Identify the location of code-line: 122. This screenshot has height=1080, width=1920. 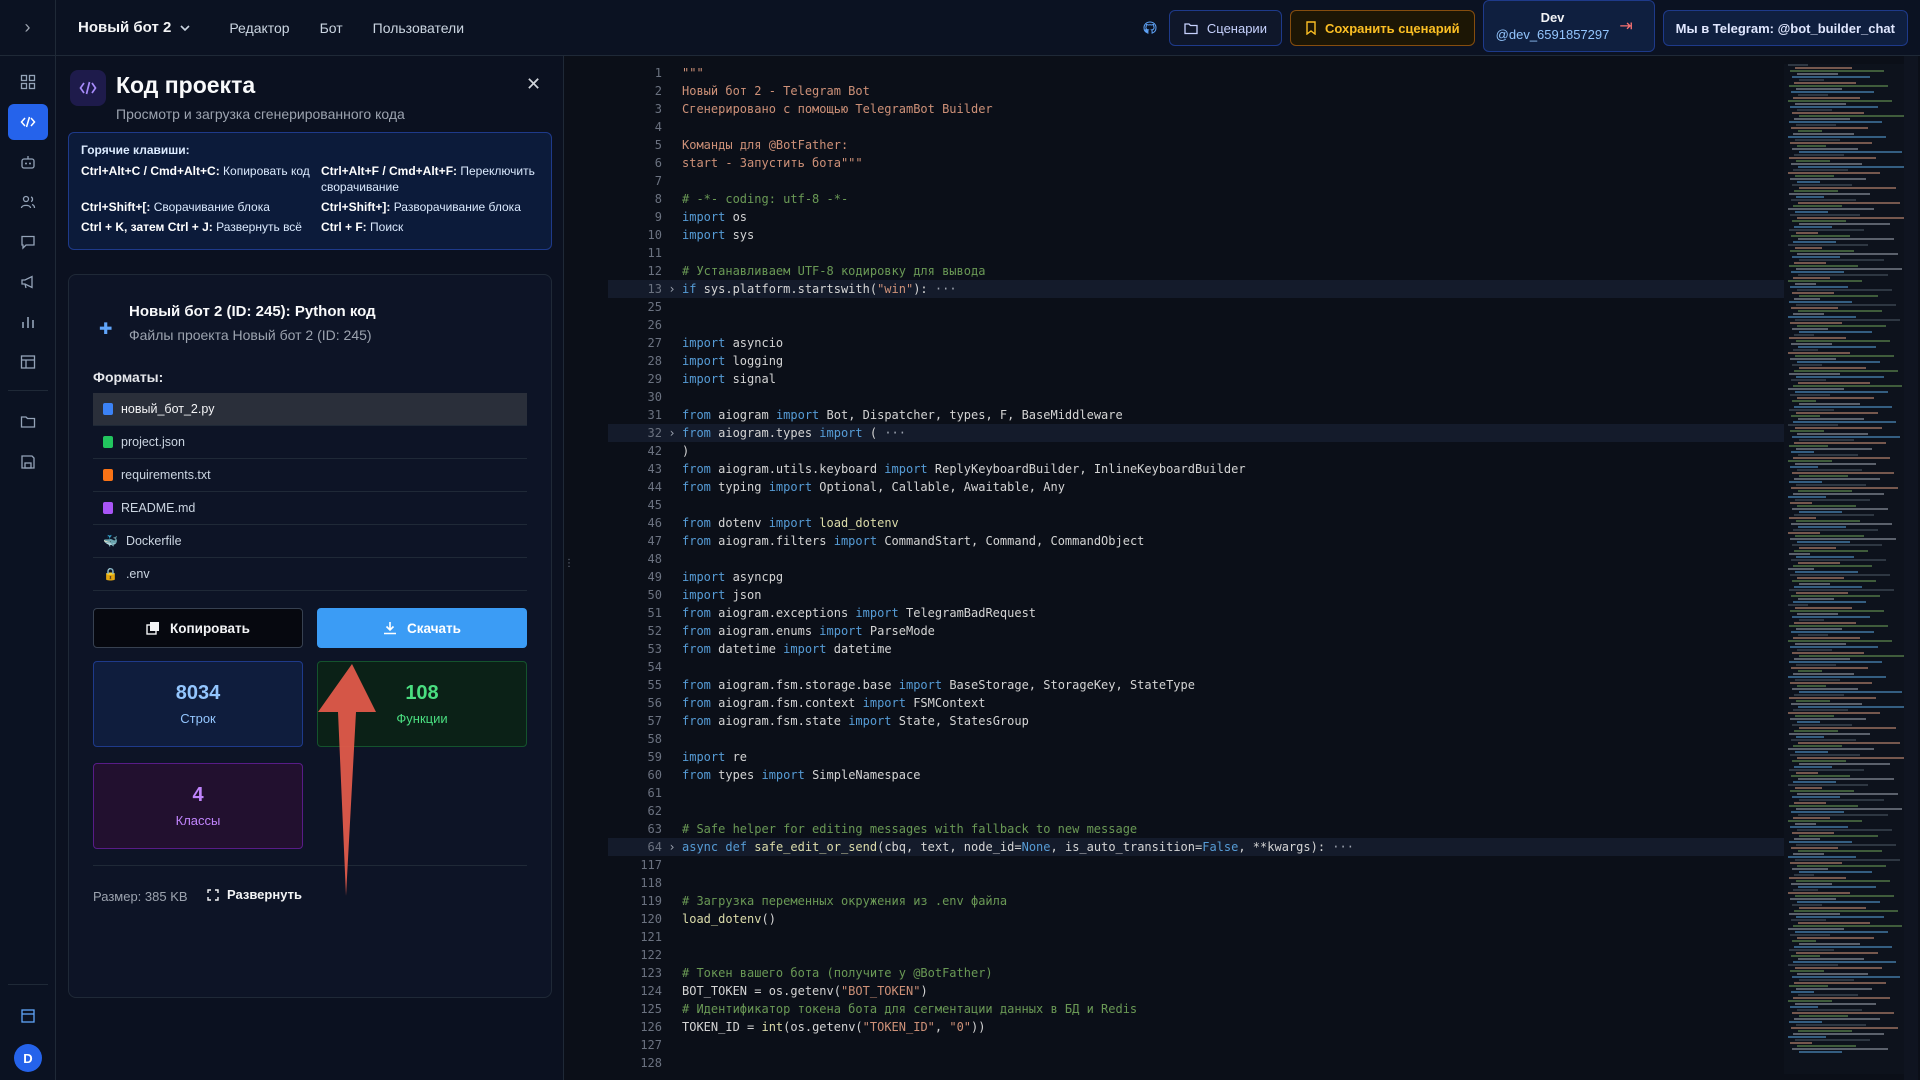
(1198, 955).